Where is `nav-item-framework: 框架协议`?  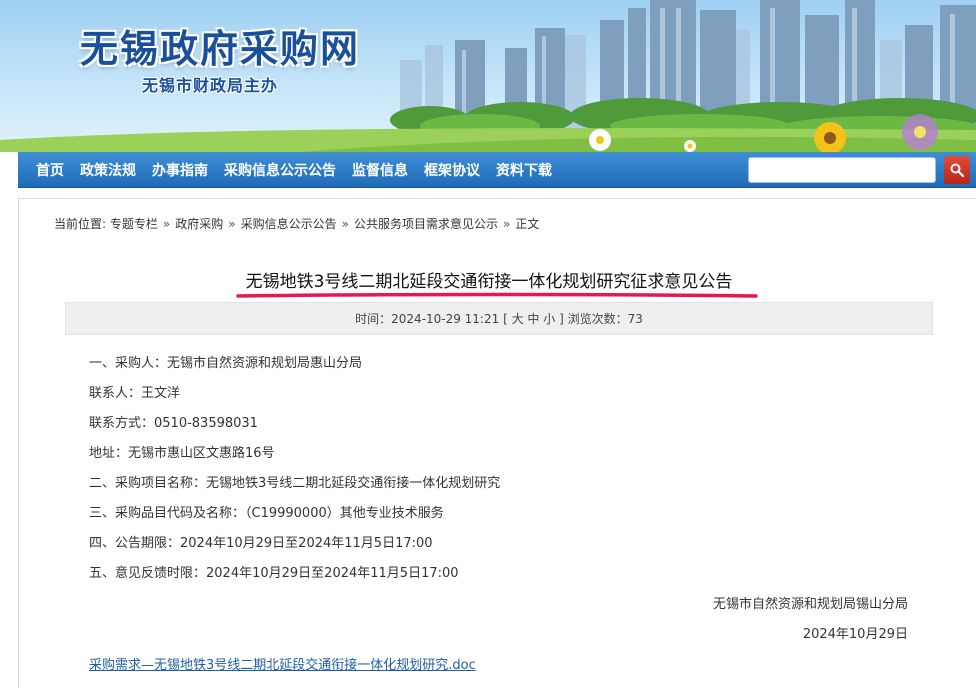 nav-item-framework: 框架协议 is located at coordinates (452, 170).